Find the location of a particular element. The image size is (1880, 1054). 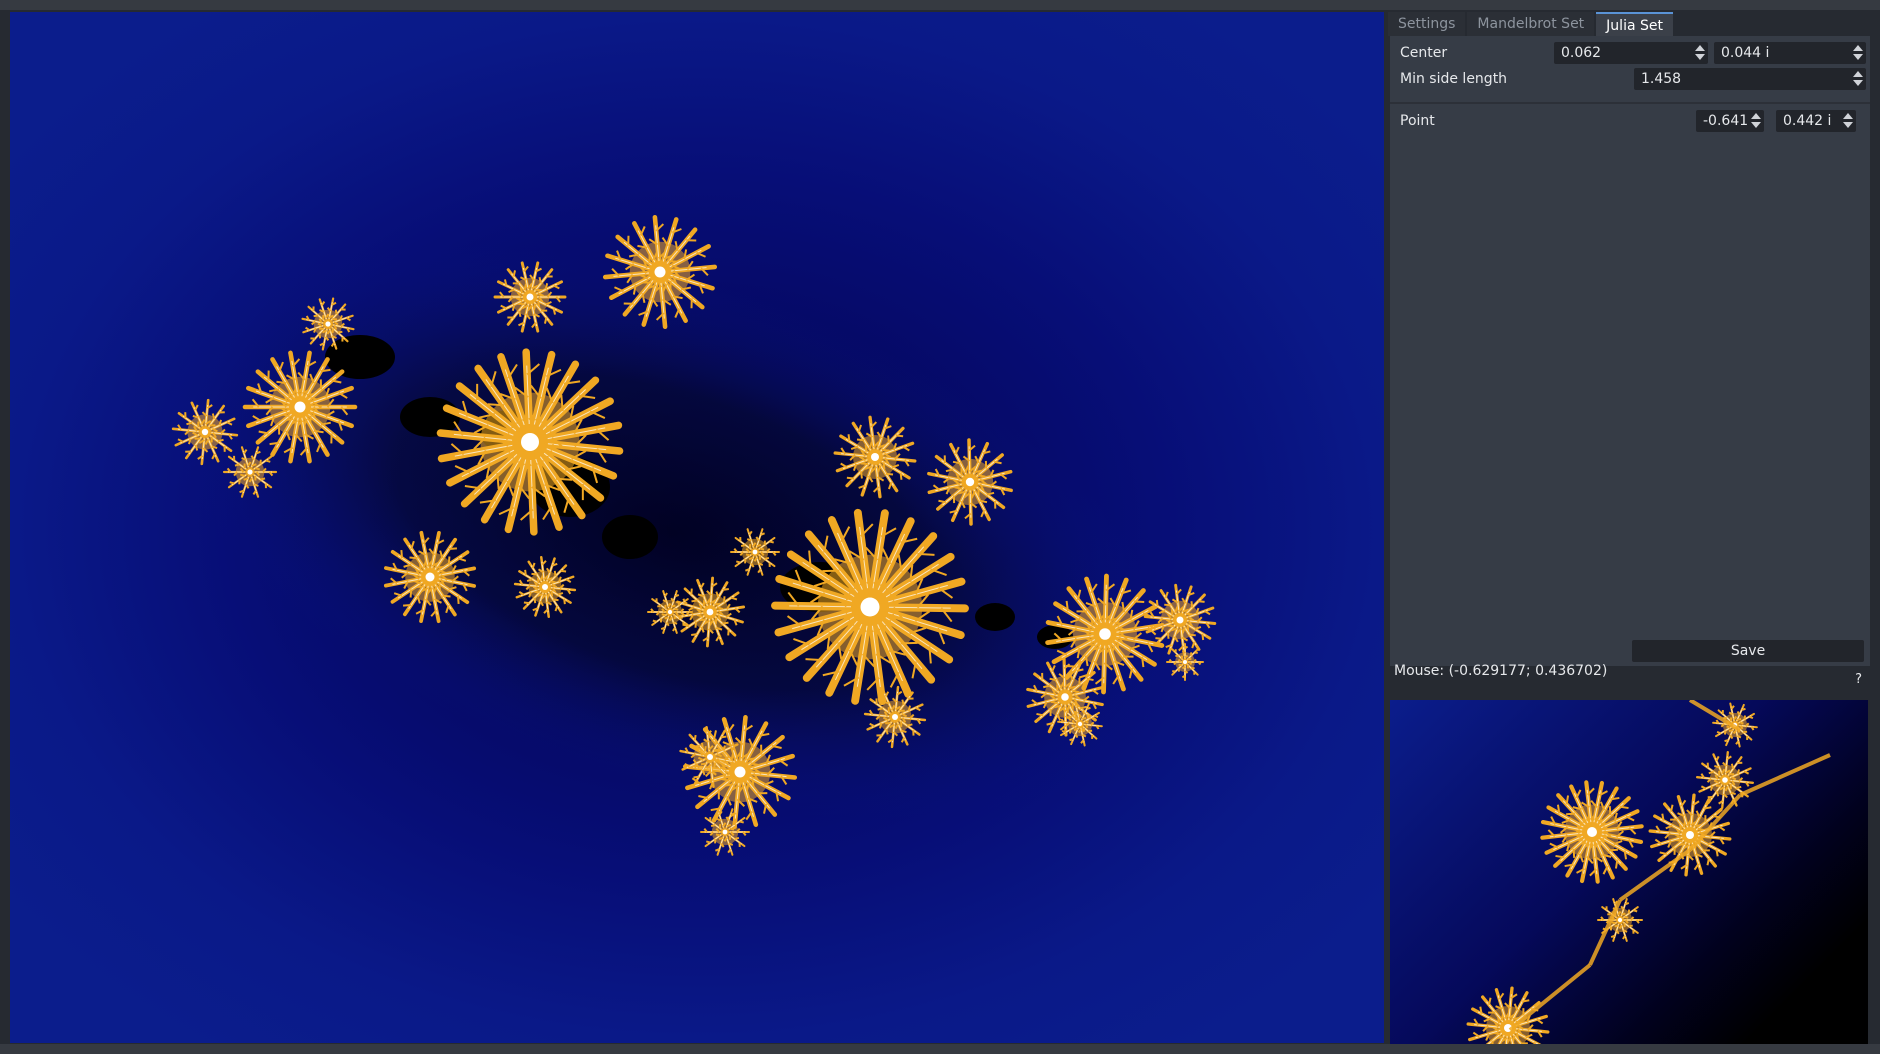

center-label: Center is located at coordinates (1424, 53).